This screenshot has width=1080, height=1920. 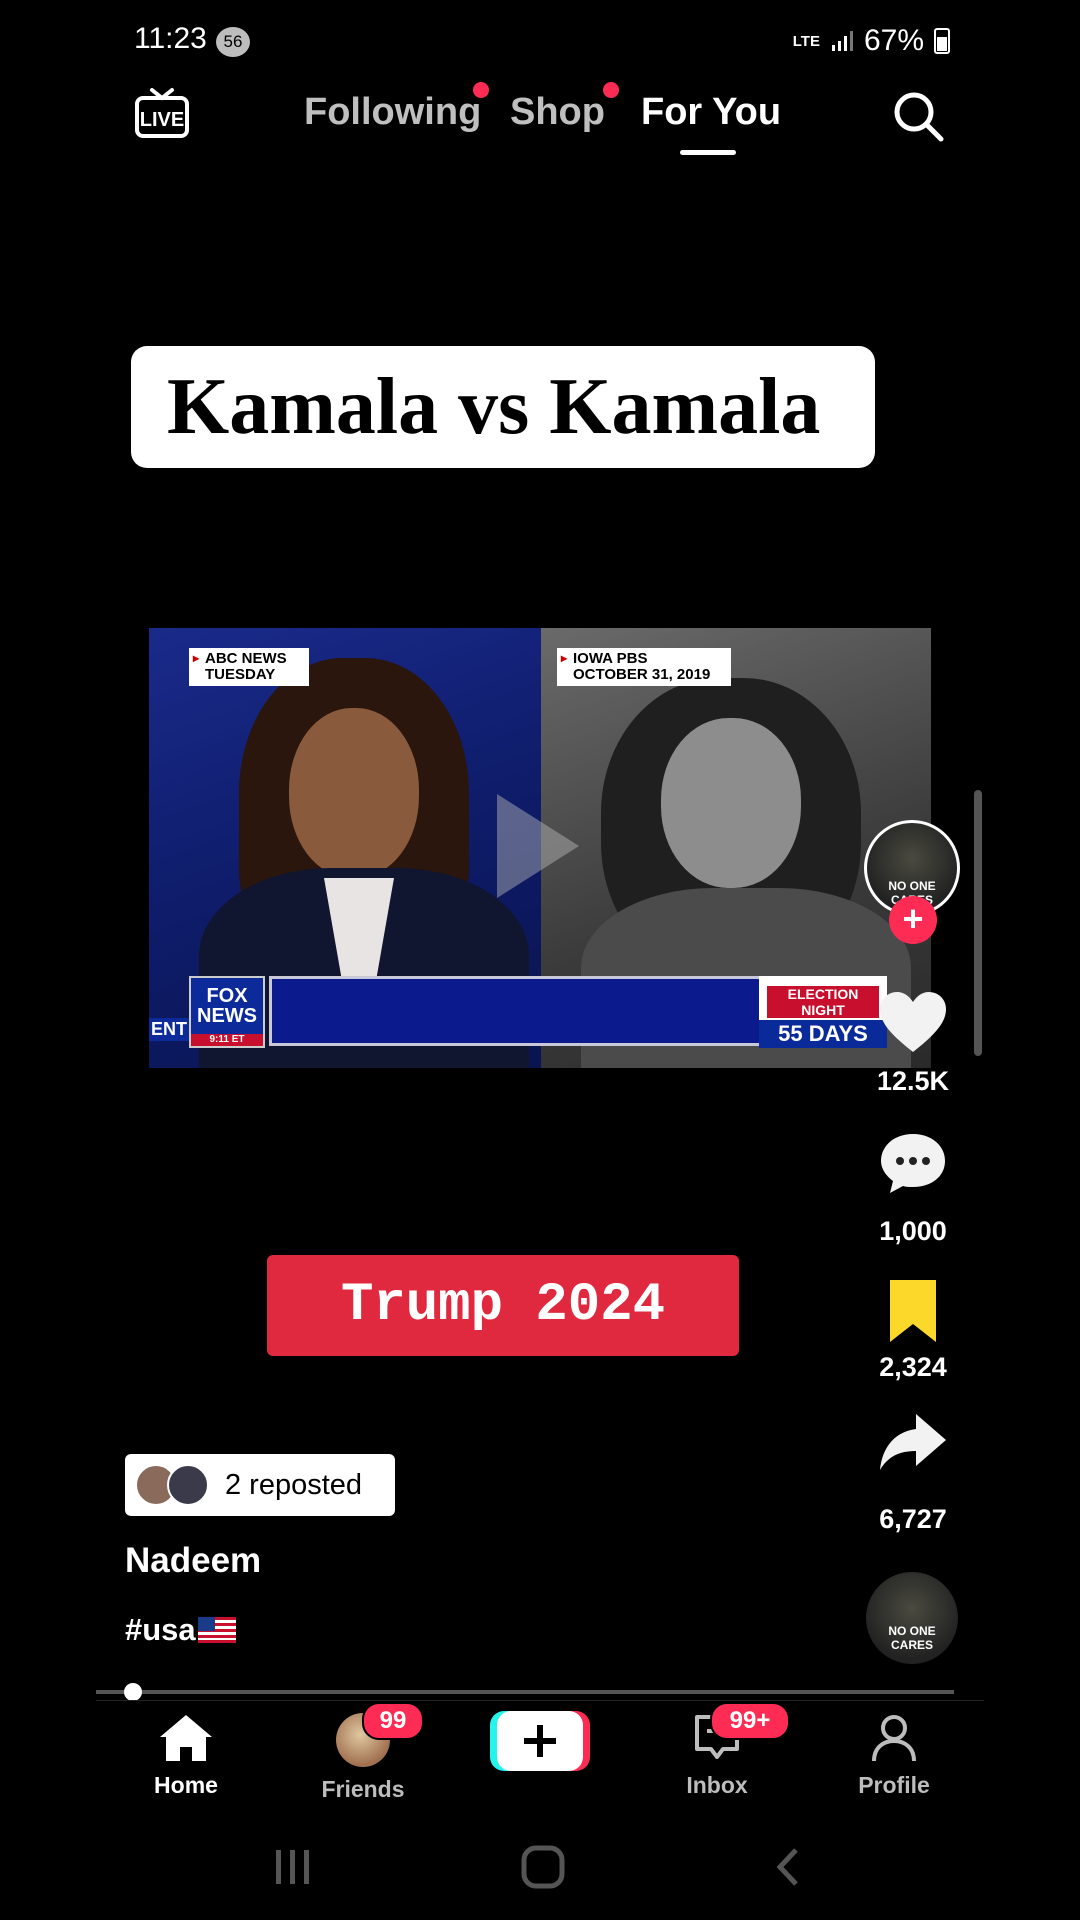 I want to click on iowa-pbs-tag: IOWA PBS OCTOBER 31, 2019, so click(x=644, y=667).